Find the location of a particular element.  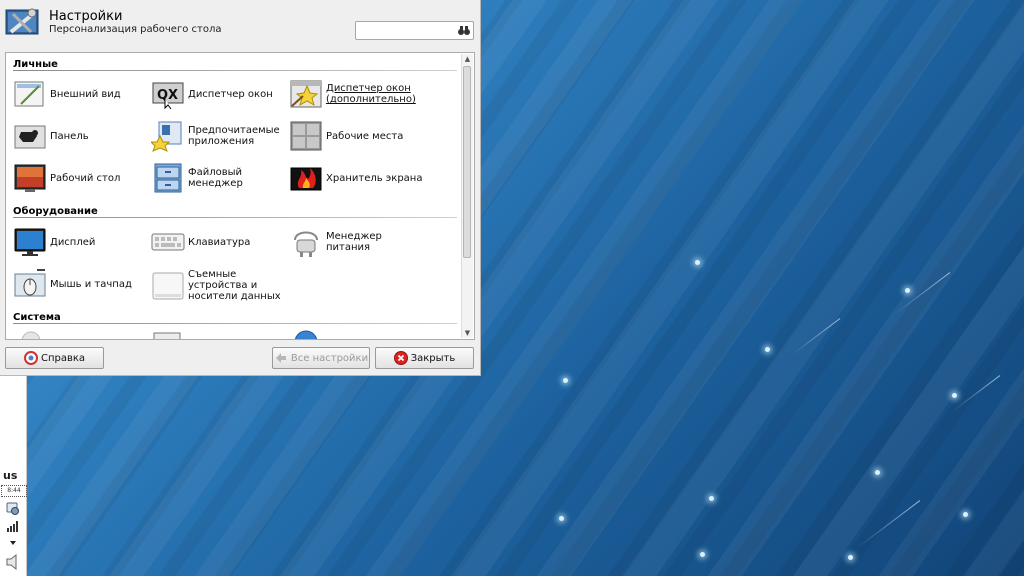

help-button: Справка is located at coordinates (54, 358).